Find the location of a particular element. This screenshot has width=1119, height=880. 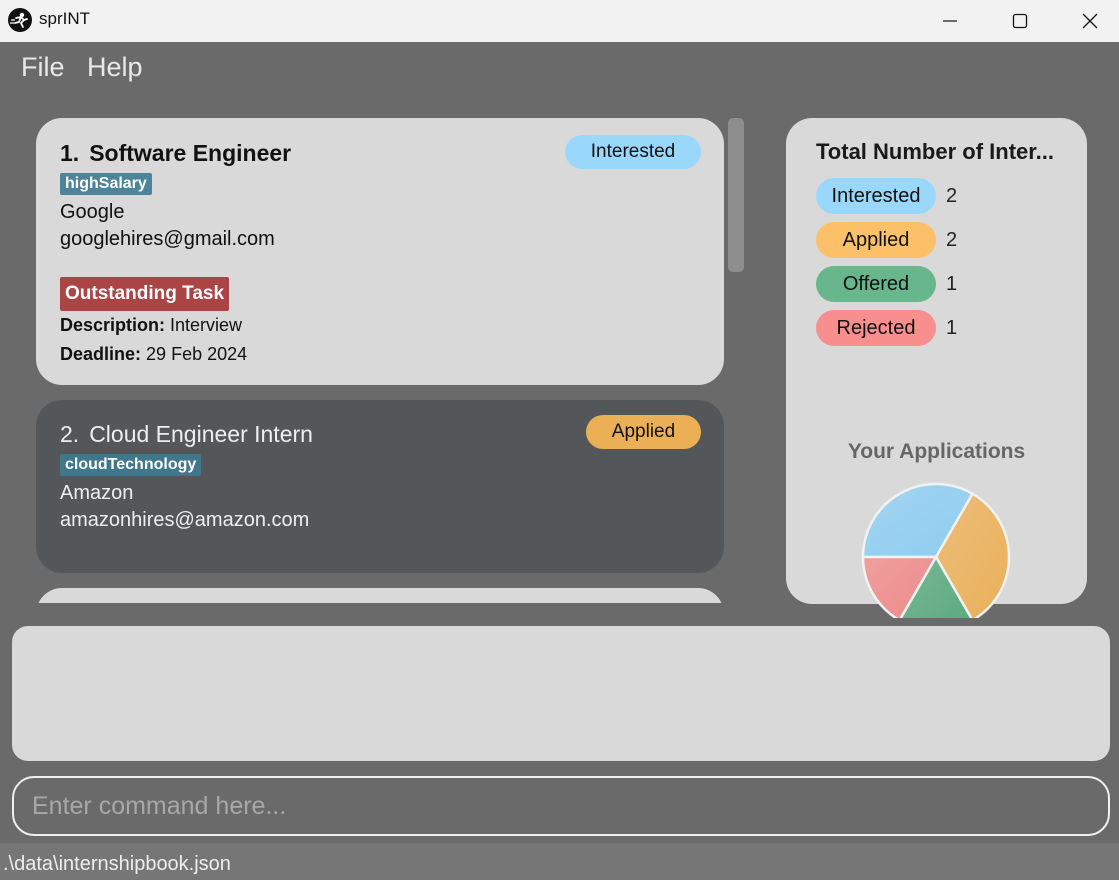

tag-label: highSalary is located at coordinates (106, 184).